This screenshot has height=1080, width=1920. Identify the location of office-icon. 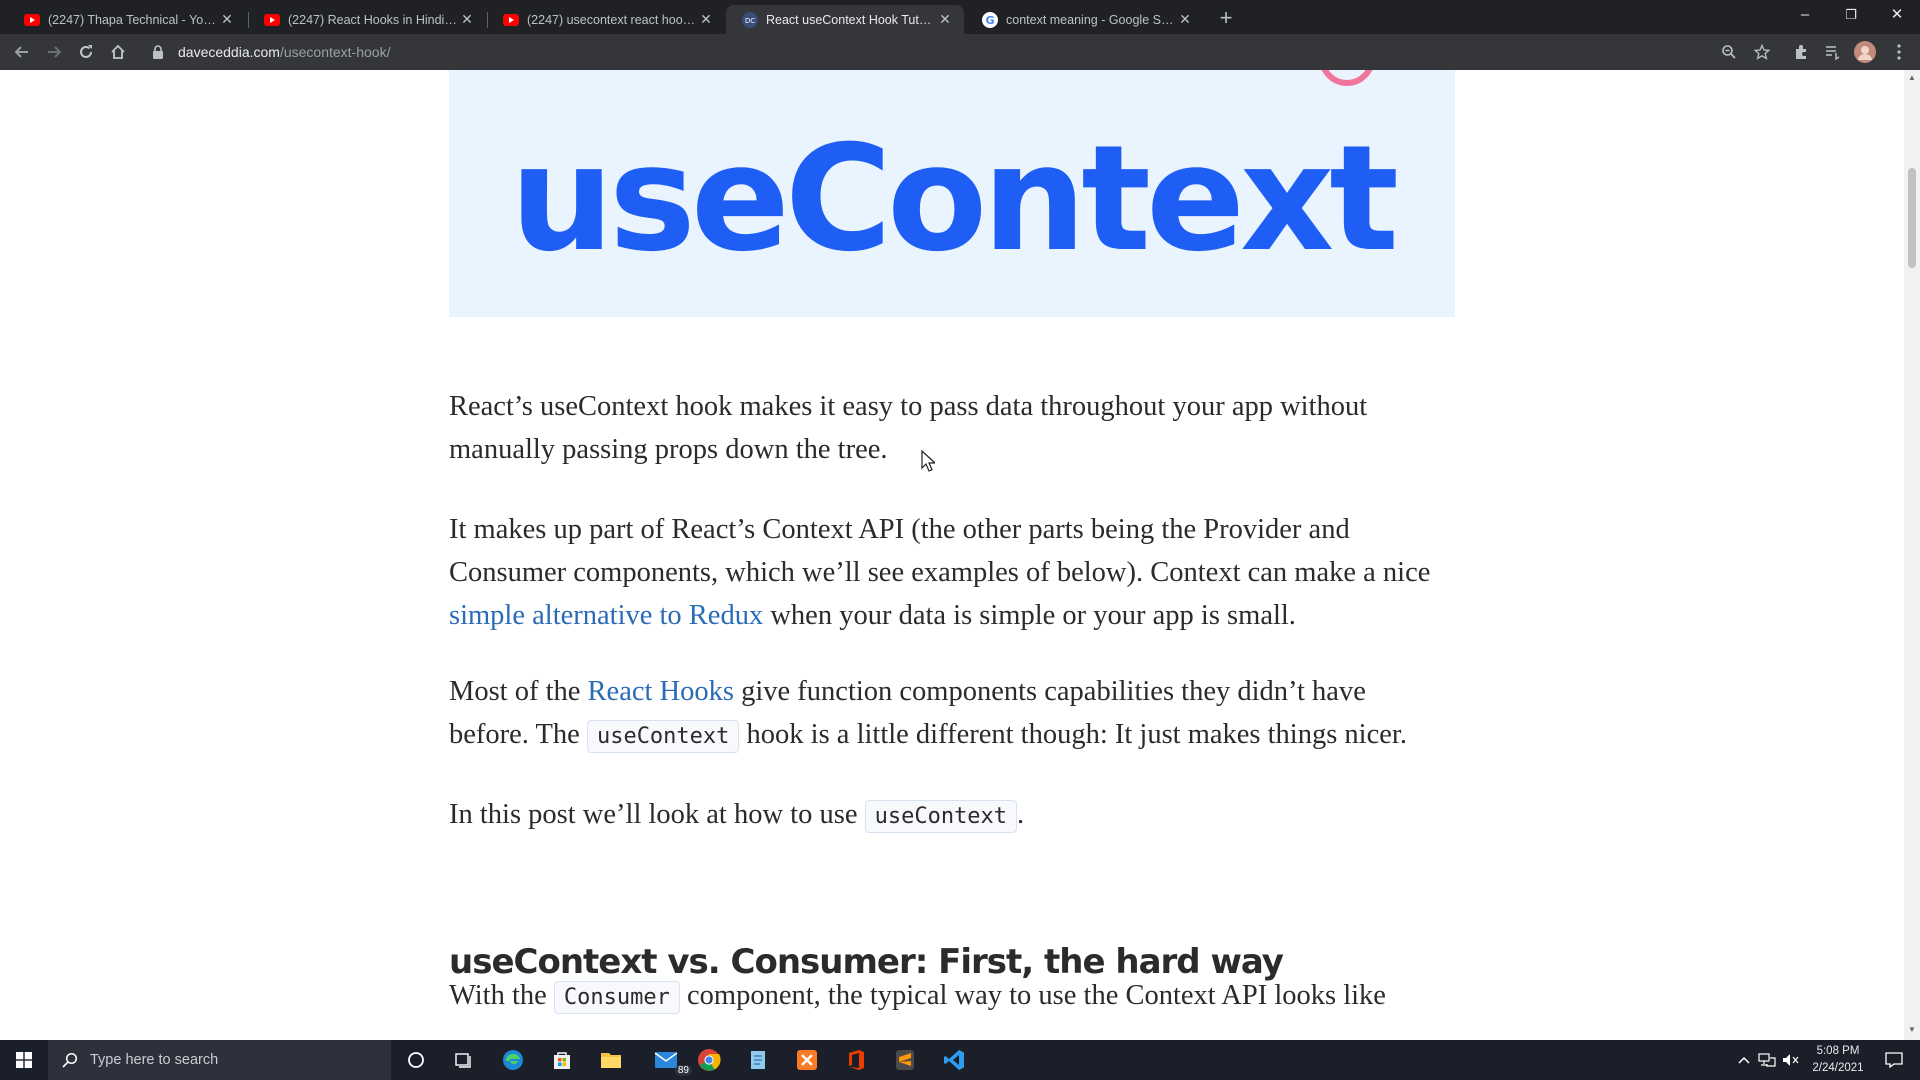
(856, 1060).